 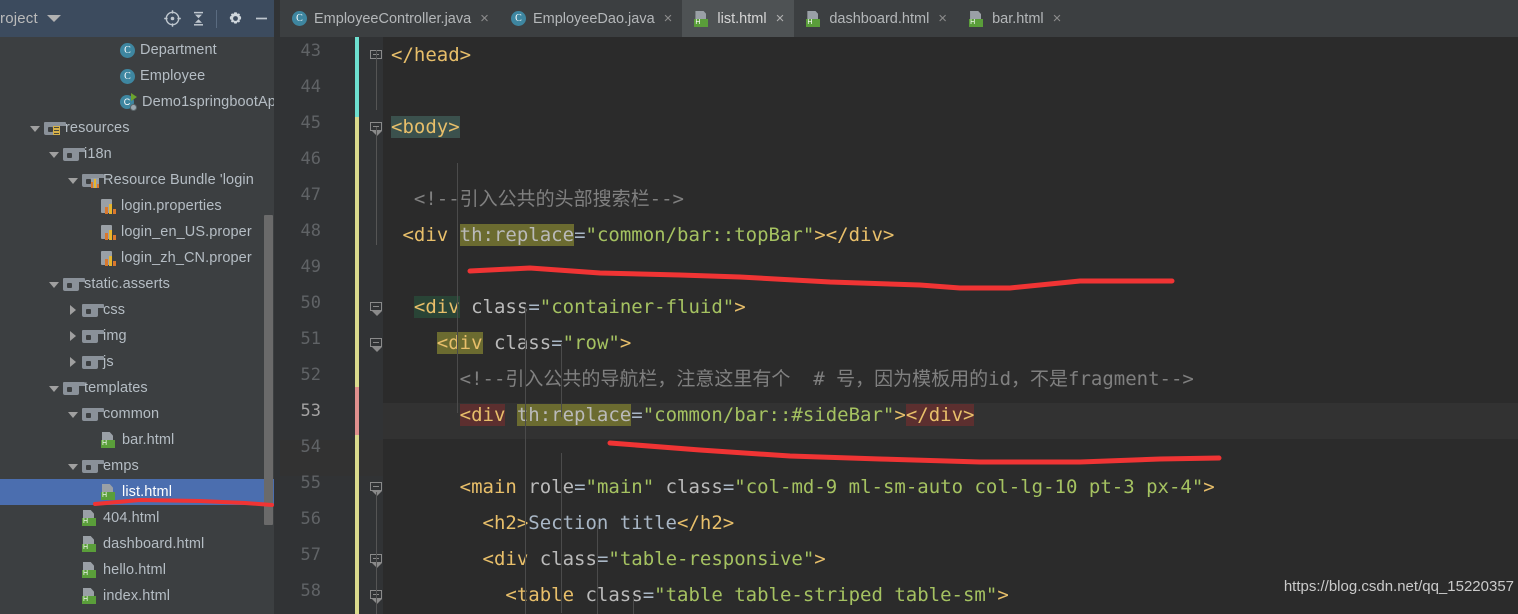 What do you see at coordinates (140, 258) in the screenshot?
I see `tree-item: login_zh_CN.proper` at bounding box center [140, 258].